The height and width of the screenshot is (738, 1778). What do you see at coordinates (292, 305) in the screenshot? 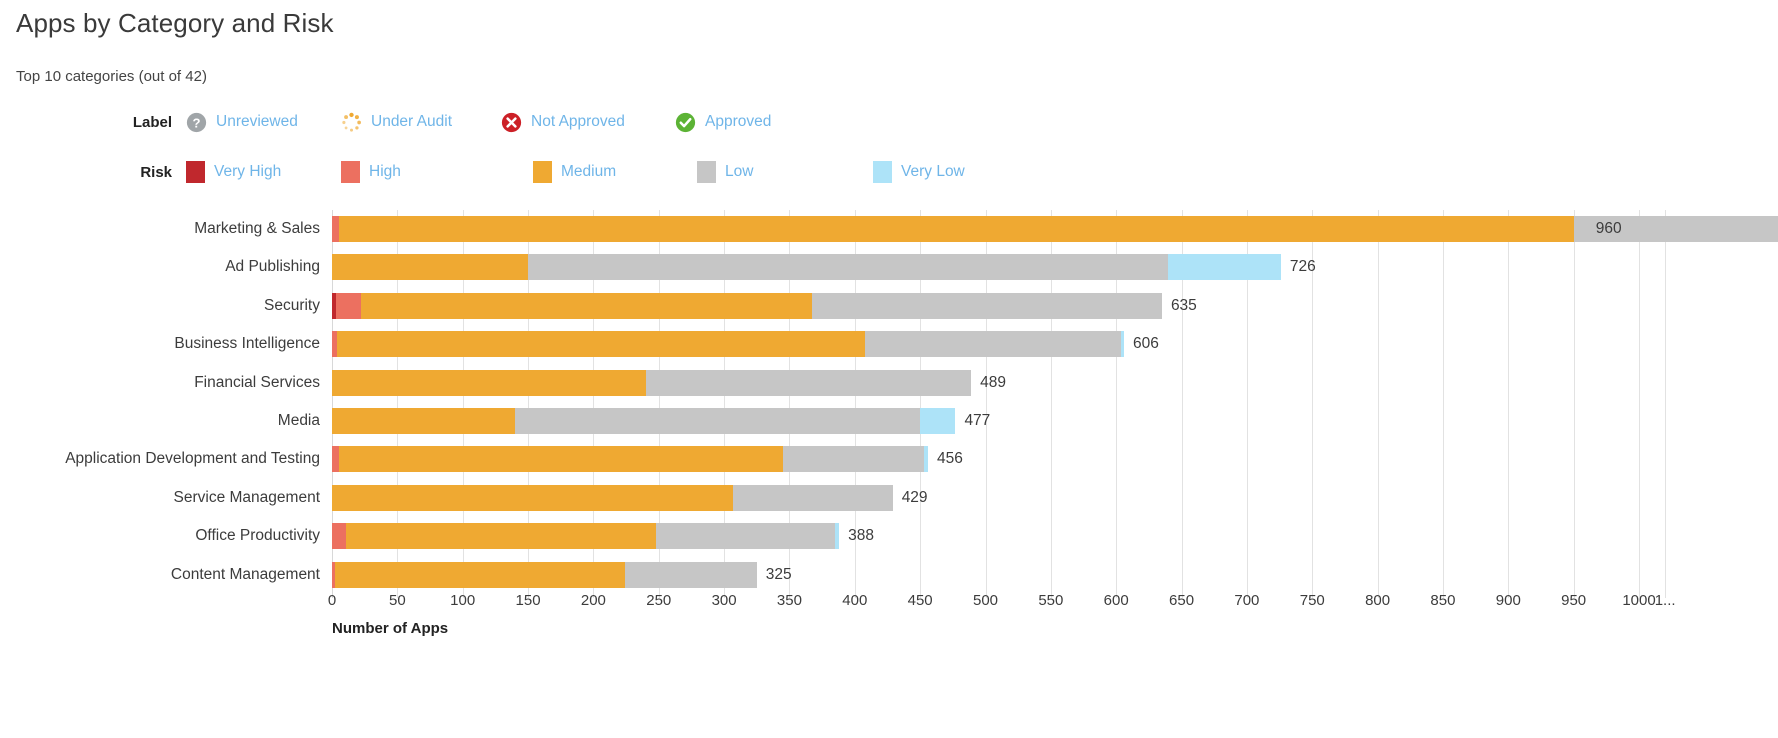
I see `category-label: Security` at bounding box center [292, 305].